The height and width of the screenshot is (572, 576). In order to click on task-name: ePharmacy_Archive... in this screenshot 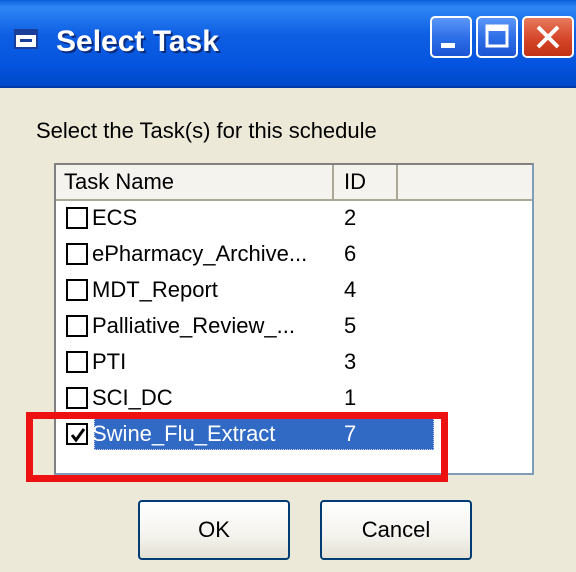, I will do `click(200, 253)`.